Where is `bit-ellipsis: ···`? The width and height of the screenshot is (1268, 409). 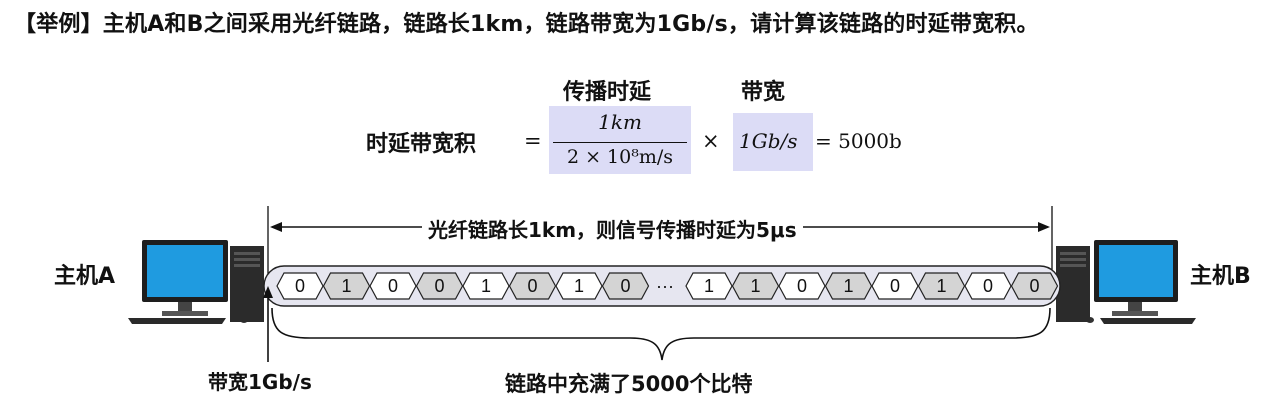
bit-ellipsis: ··· is located at coordinates (665, 286).